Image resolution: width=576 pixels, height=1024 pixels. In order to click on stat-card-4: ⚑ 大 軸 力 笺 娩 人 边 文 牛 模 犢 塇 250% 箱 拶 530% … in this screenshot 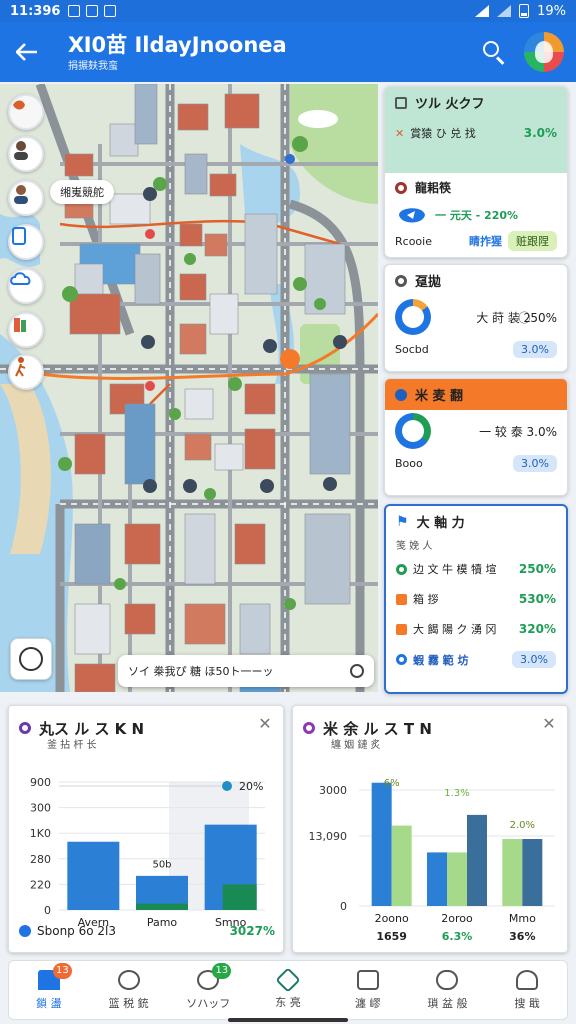, I will do `click(476, 599)`.